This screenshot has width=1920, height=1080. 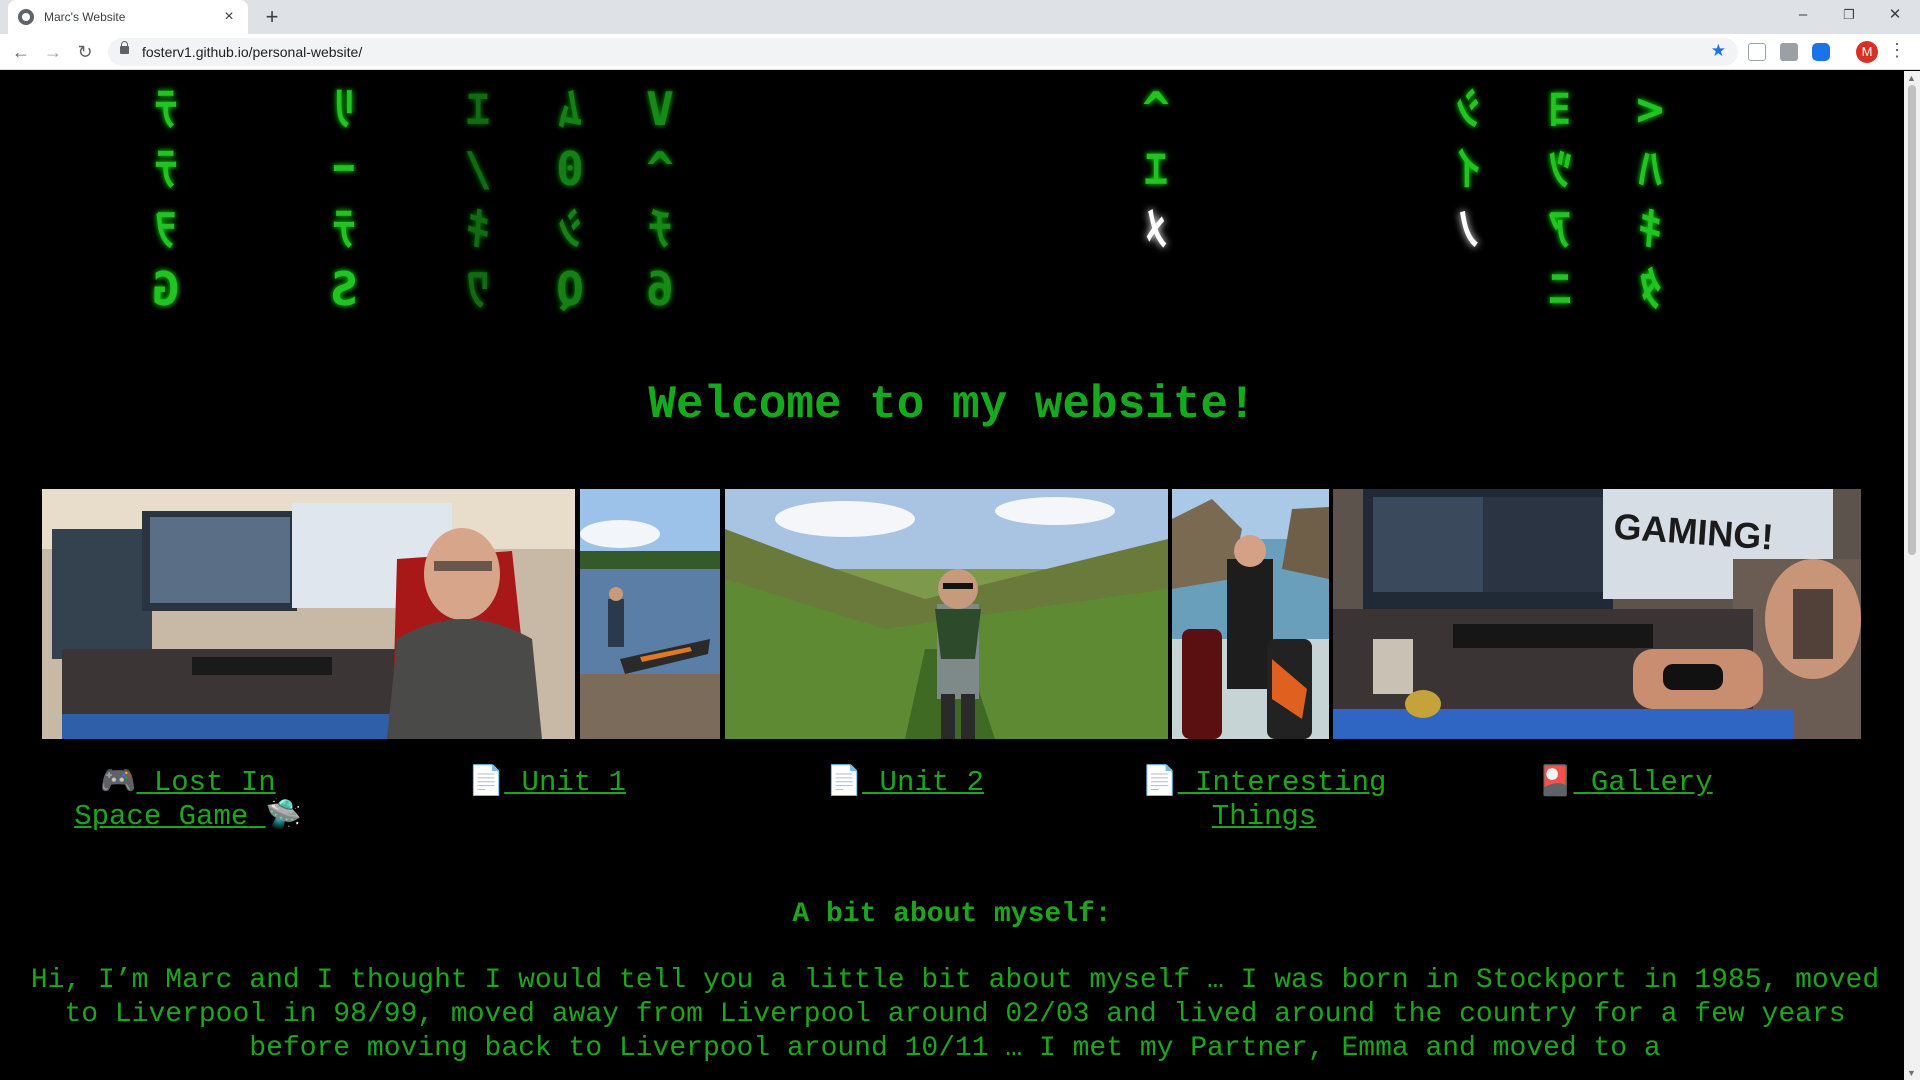 What do you see at coordinates (229, 17) in the screenshot?
I see `close-tab-icon: ×` at bounding box center [229, 17].